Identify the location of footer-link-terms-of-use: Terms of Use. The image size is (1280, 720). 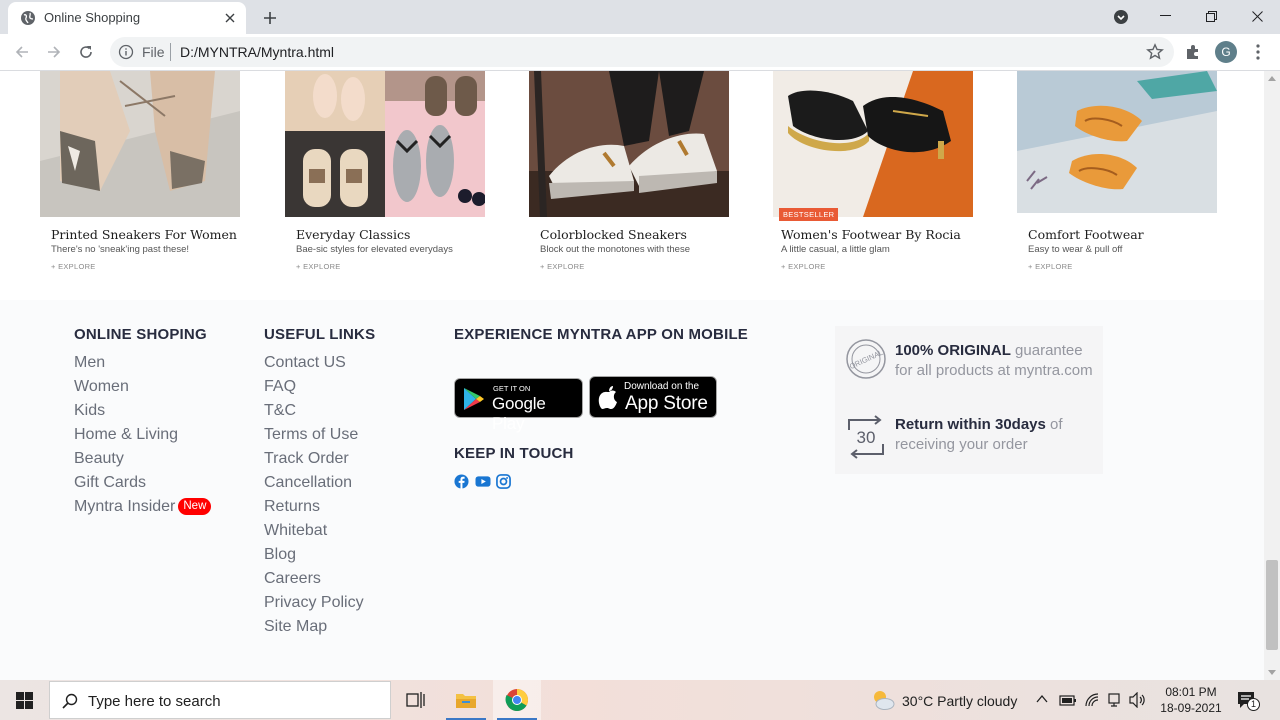
(319, 435).